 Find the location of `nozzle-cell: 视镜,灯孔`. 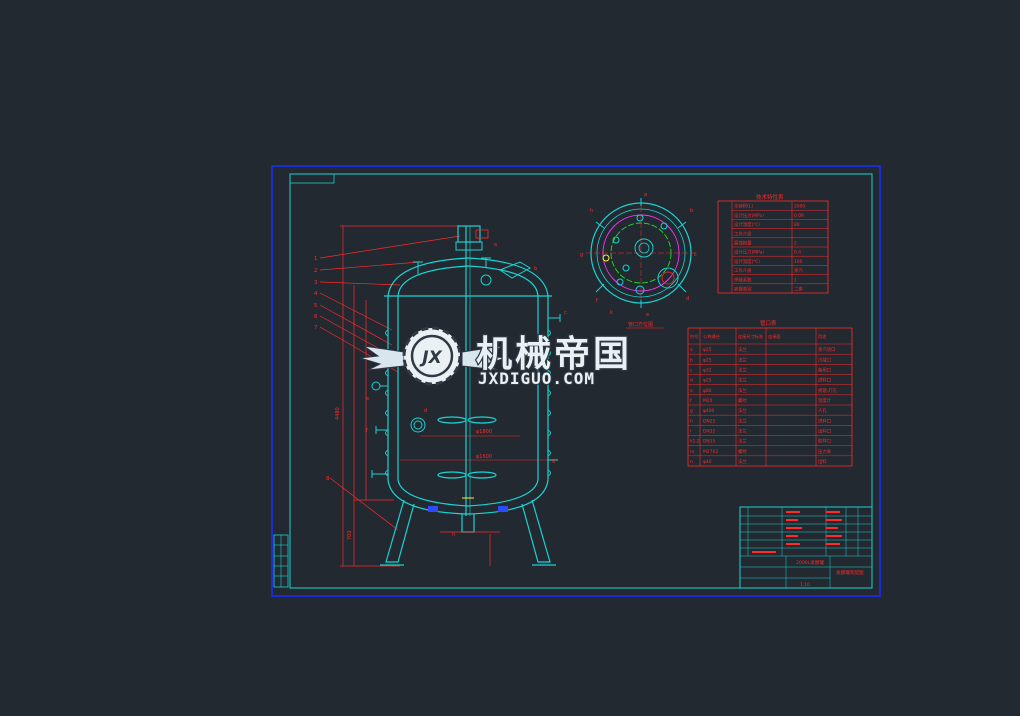

nozzle-cell: 视镜,灯孔 is located at coordinates (828, 390).